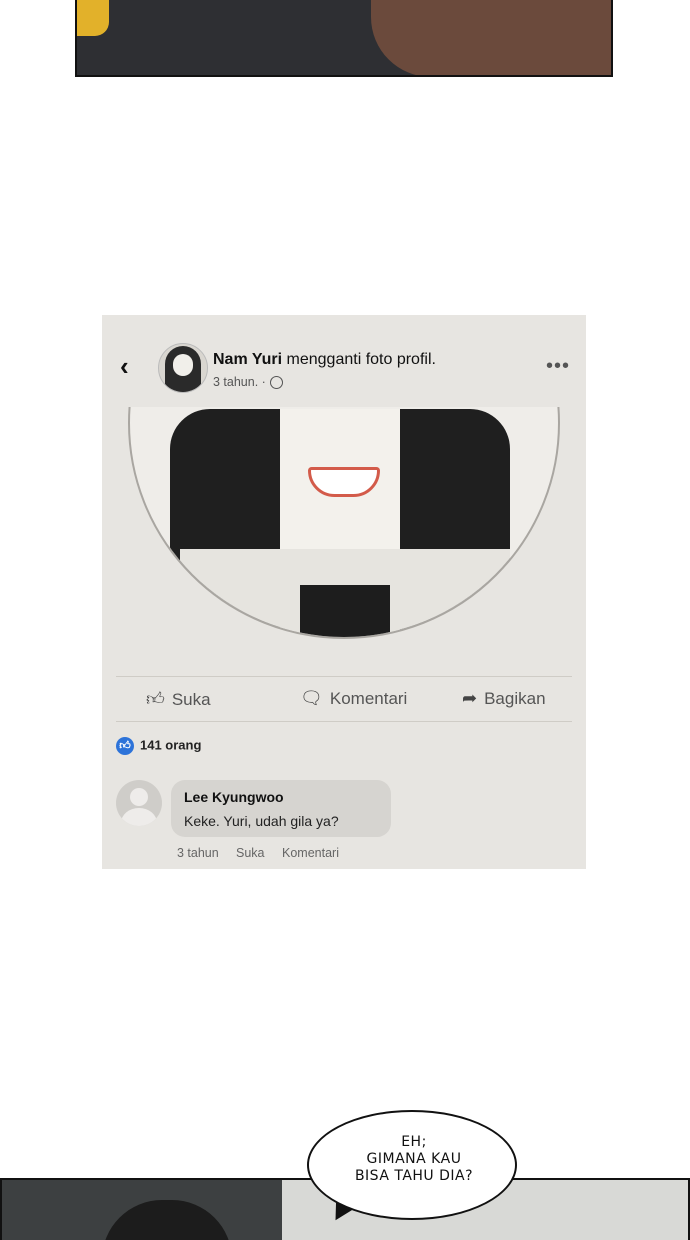  I want to click on avatar-placeholder-head, so click(139, 797).